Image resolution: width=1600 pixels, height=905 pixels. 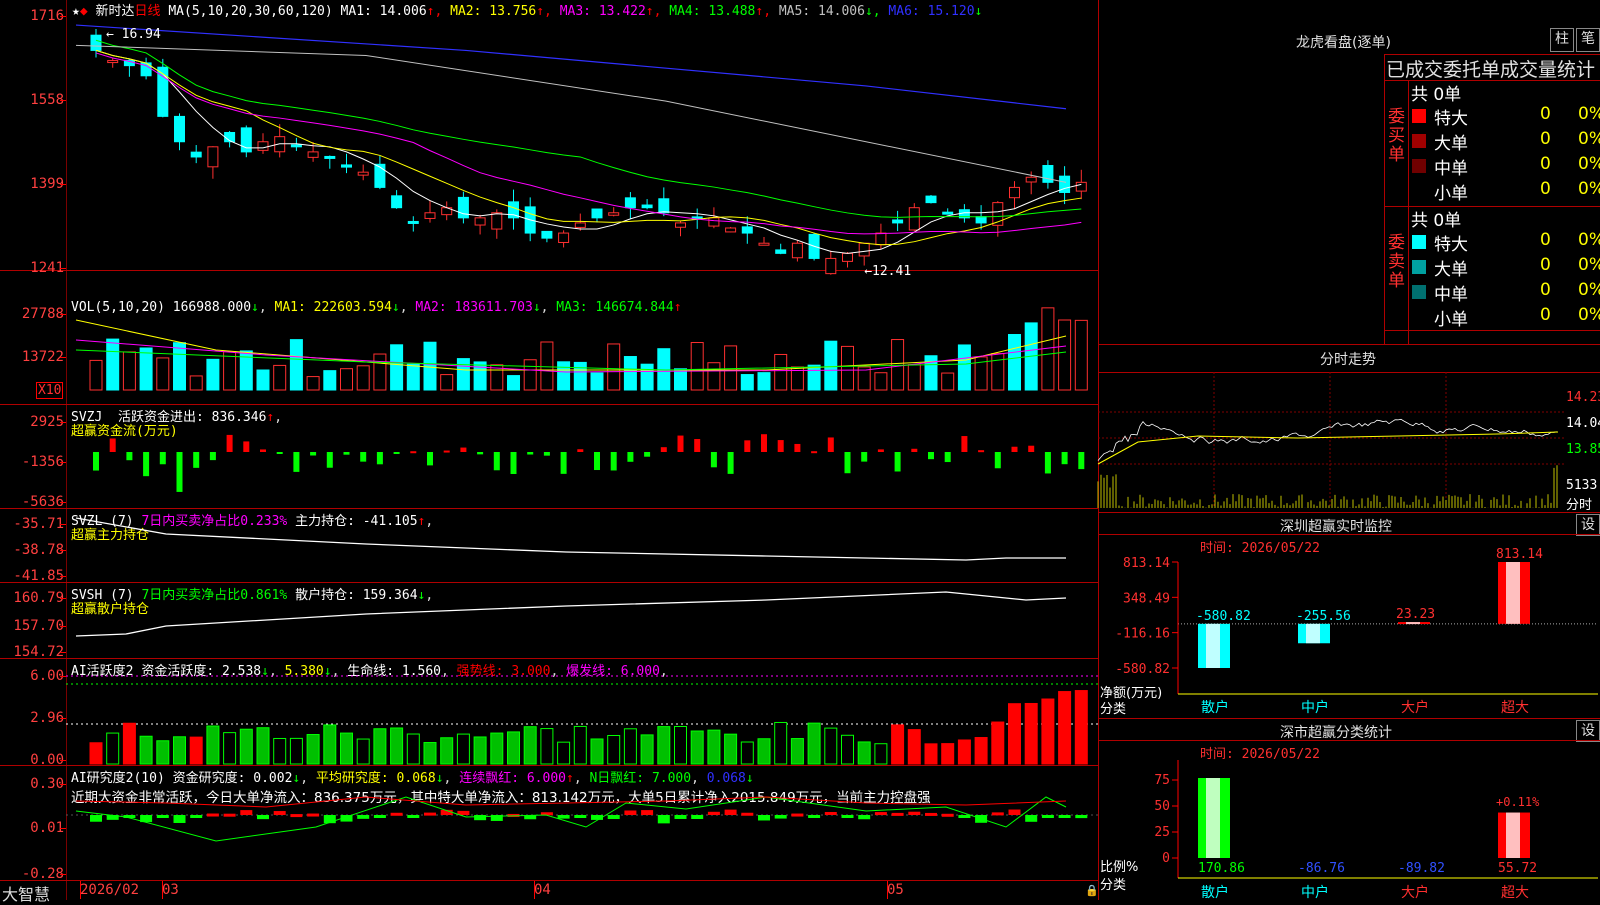 I want to click on bar-mode-button: 柱, so click(x=1562, y=40).